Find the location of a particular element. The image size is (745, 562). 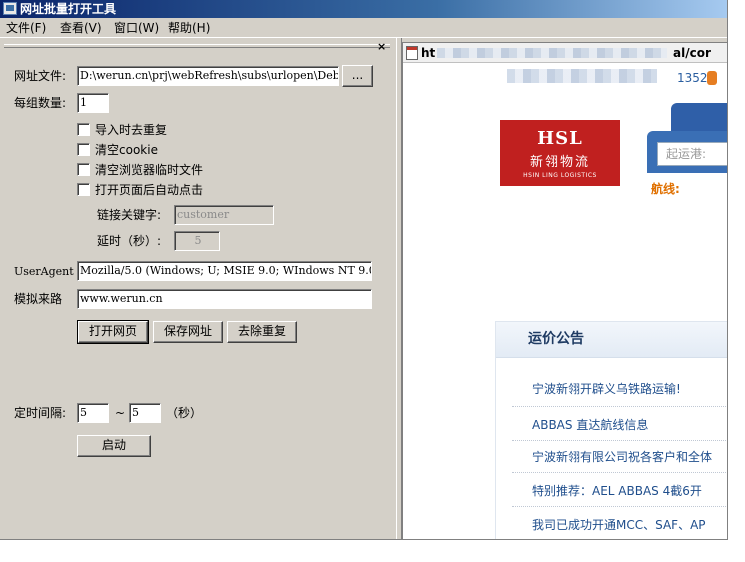

browser-url-bar: ht al/cor is located at coordinates (565, 53).